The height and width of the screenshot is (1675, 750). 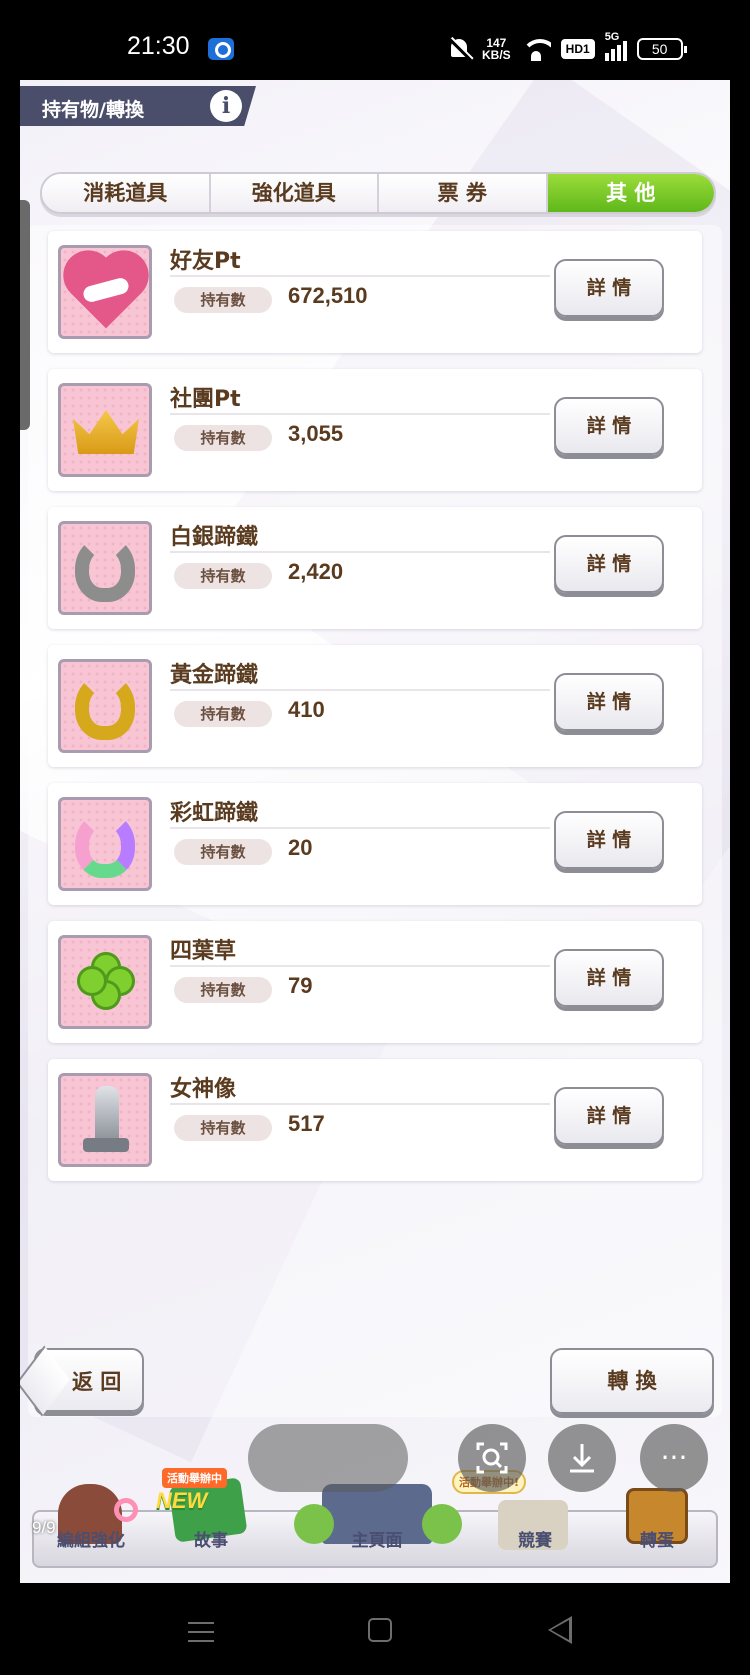 What do you see at coordinates (194, 1478) in the screenshot?
I see `event-badge: 活動舉辦中` at bounding box center [194, 1478].